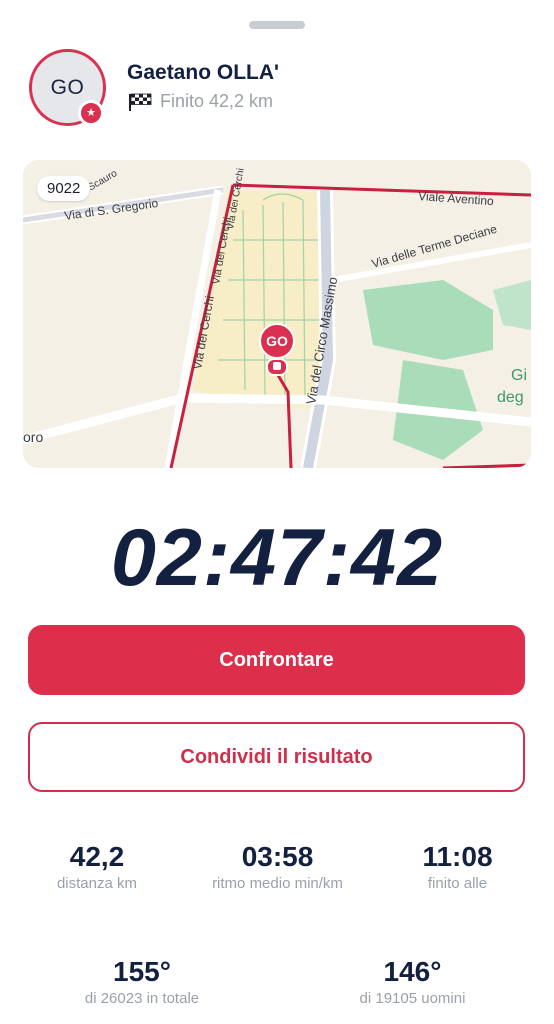 The height and width of the screenshot is (1024, 554). Describe the element at coordinates (97, 883) in the screenshot. I see `stat-distance-label: distanza km` at that location.